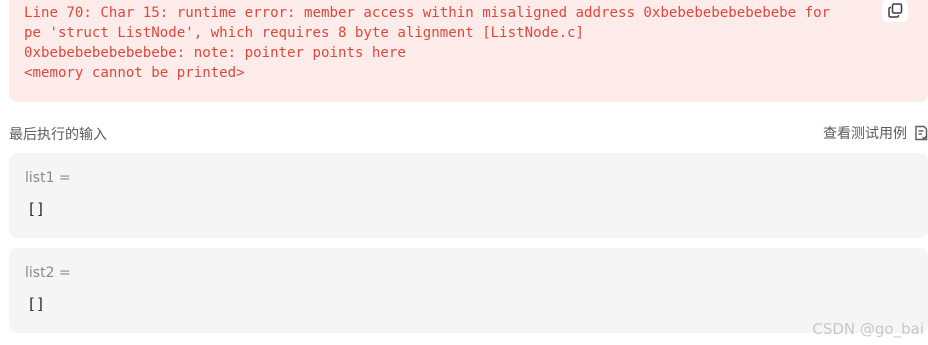  What do you see at coordinates (921, 133) in the screenshot?
I see `test-case-document-icon` at bounding box center [921, 133].